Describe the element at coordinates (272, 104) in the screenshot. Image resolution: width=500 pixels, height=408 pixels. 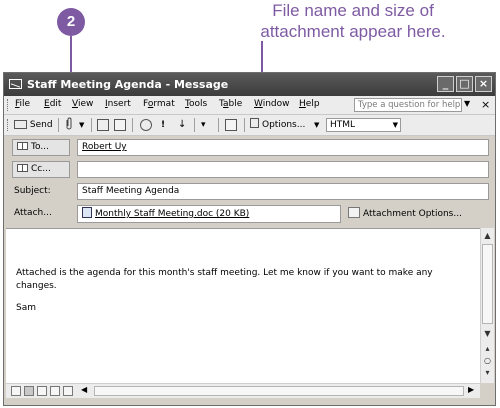
I see `menu-window: Window` at that location.